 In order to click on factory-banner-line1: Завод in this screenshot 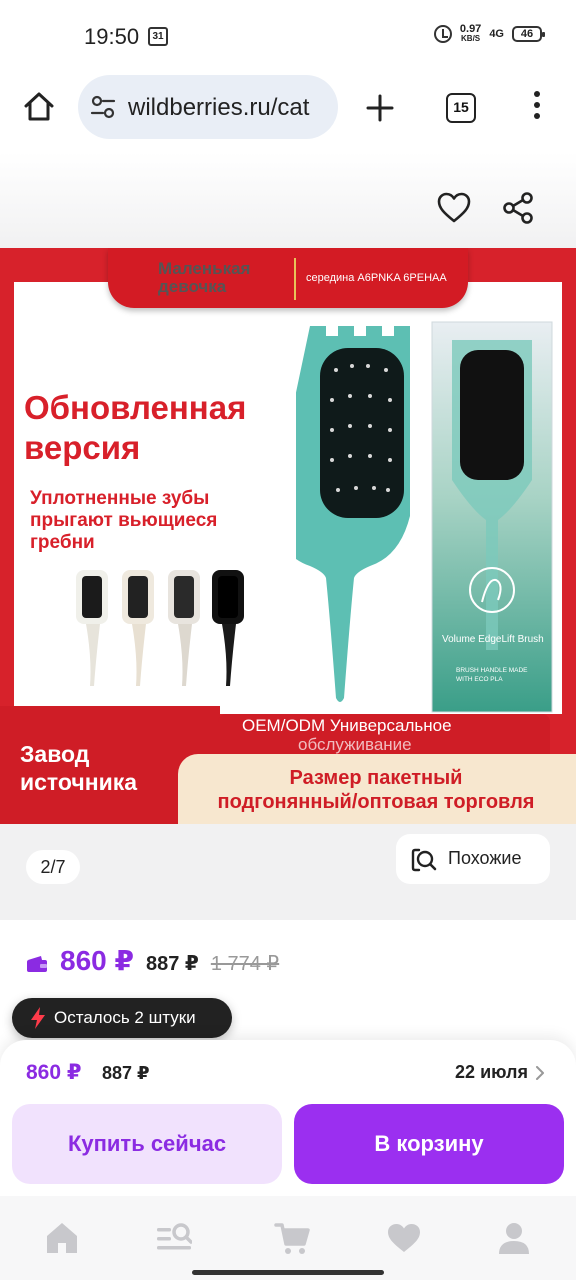, I will do `click(55, 754)`.